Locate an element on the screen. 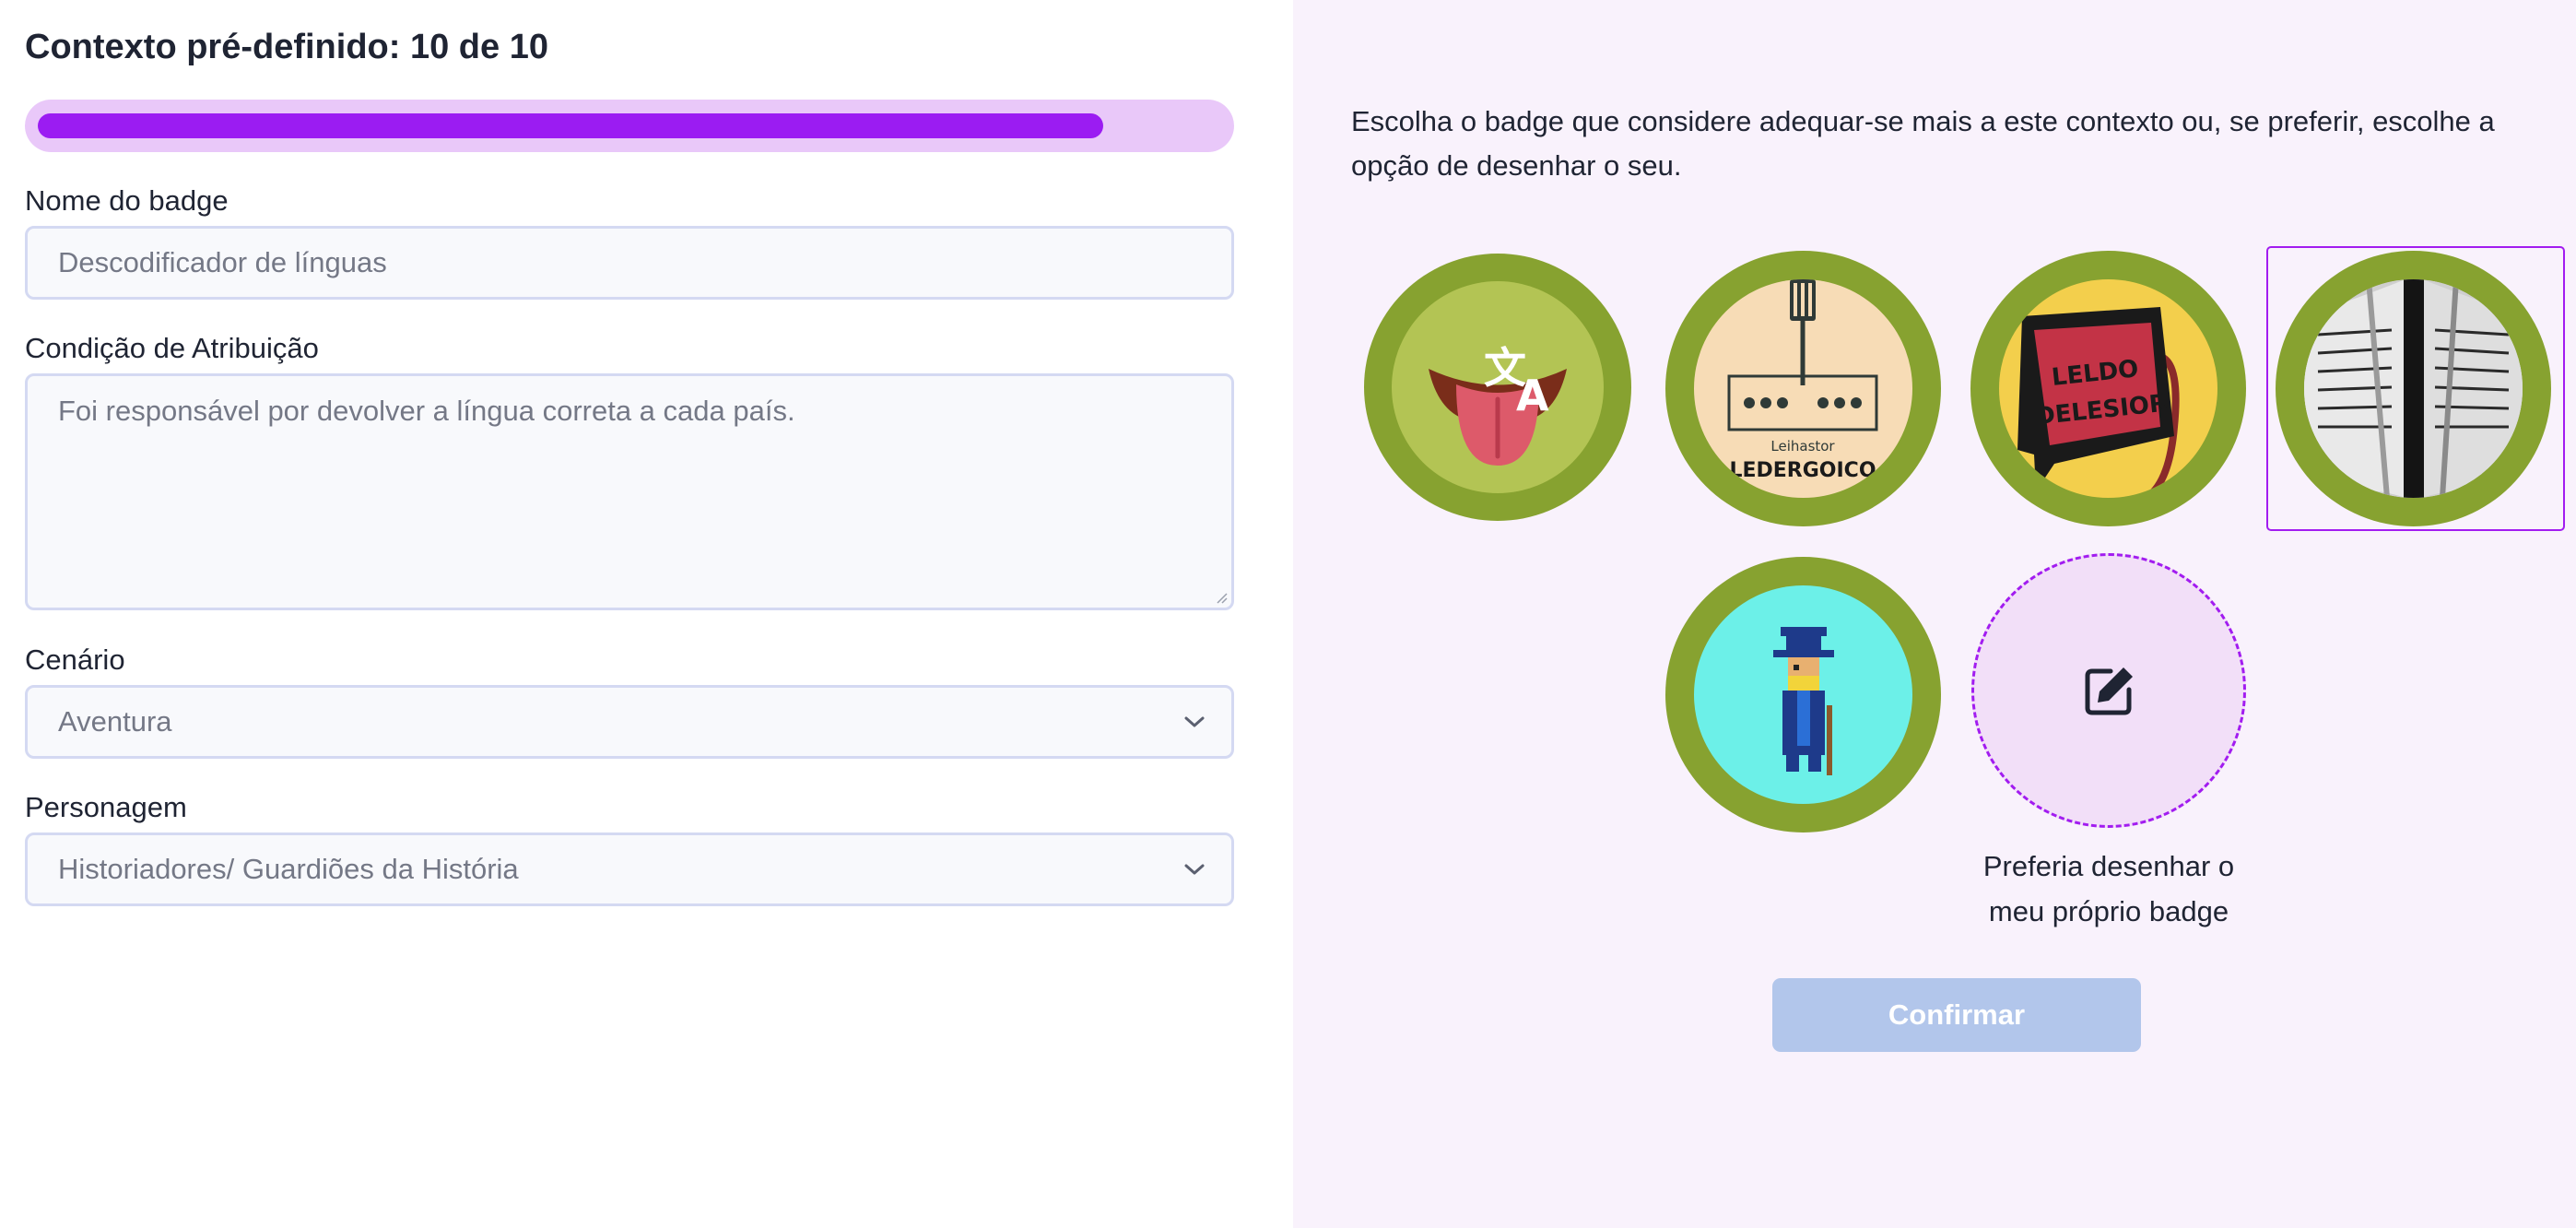 This screenshot has height=1228, width=2576. resize-handle-icon is located at coordinates (1221, 597).